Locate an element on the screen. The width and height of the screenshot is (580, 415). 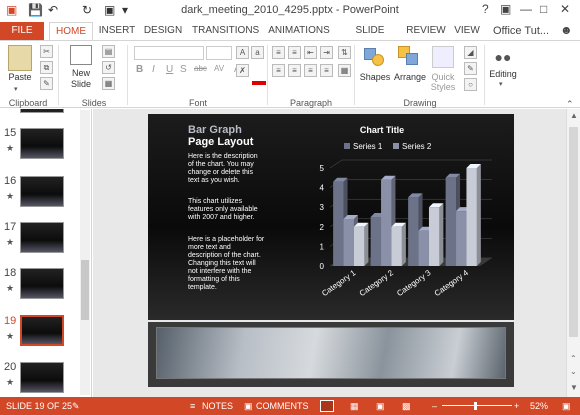
quick-styles-button-line1: Quick is located at coordinates (443, 77).